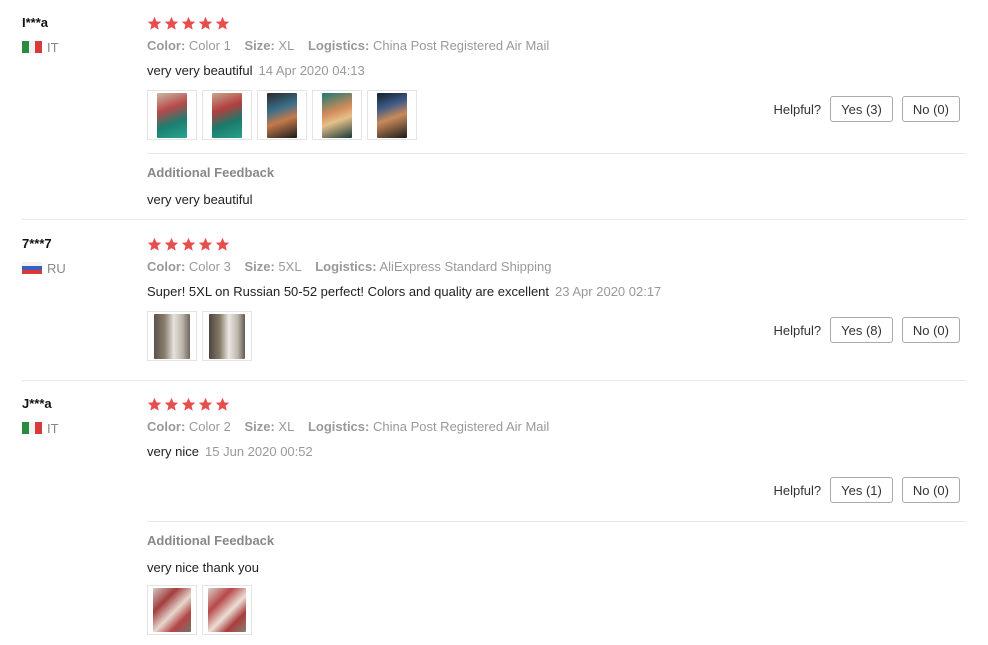 The height and width of the screenshot is (645, 988). I want to click on review-date: 15 Jun 2020 00:52, so click(259, 451).